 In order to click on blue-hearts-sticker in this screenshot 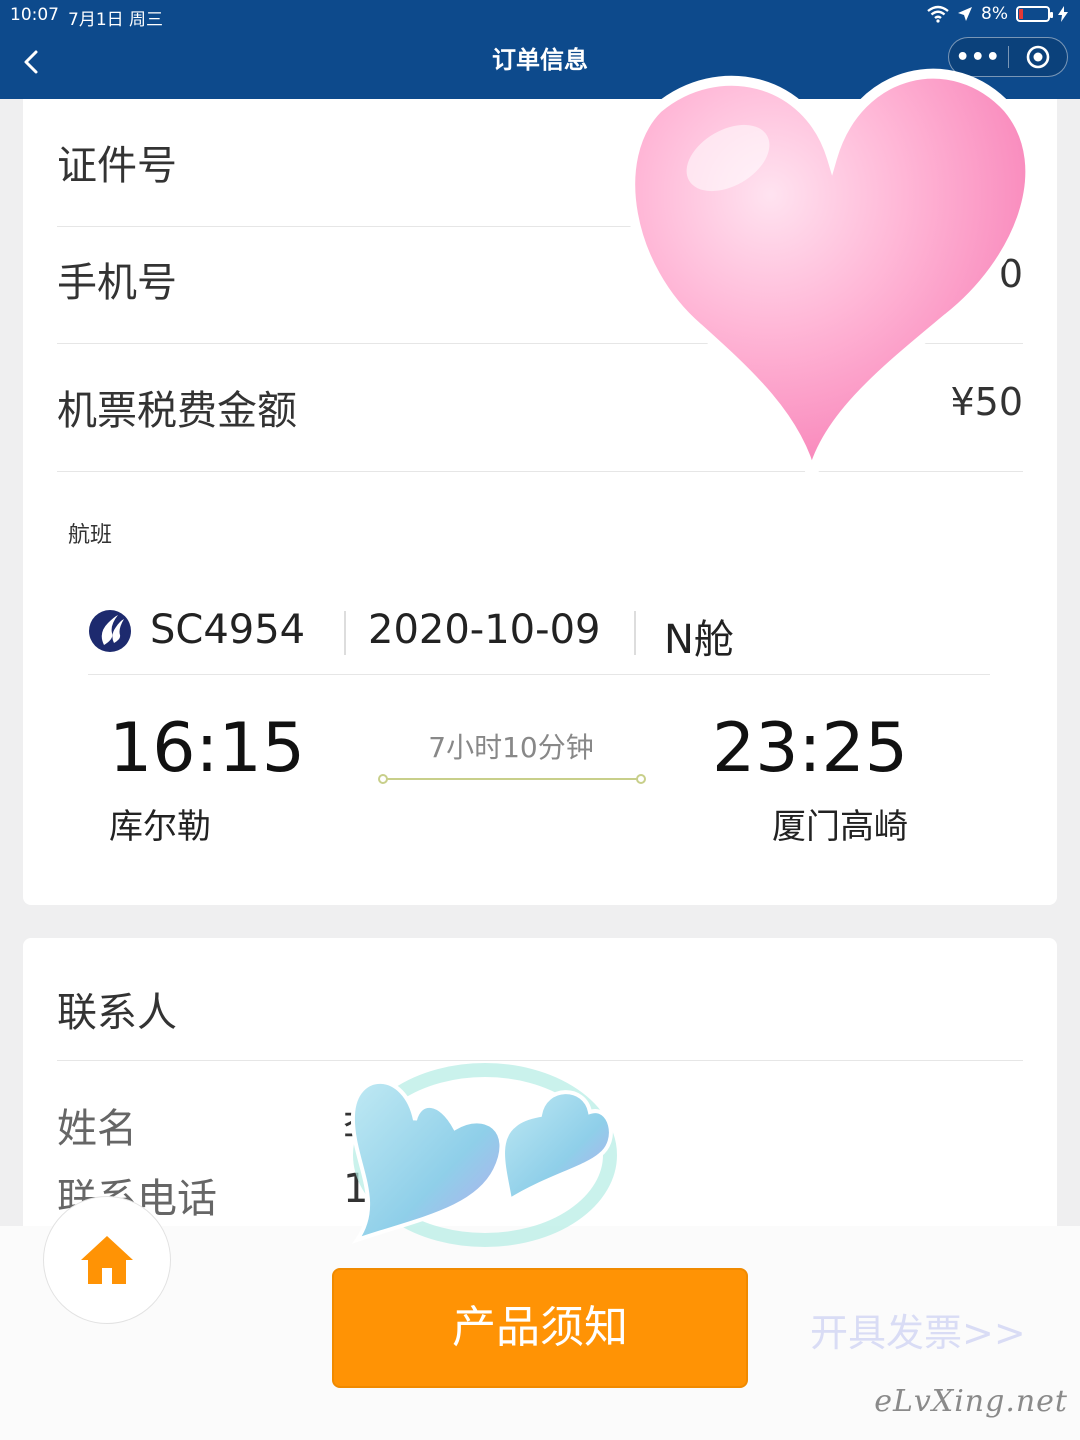, I will do `click(483, 1155)`.